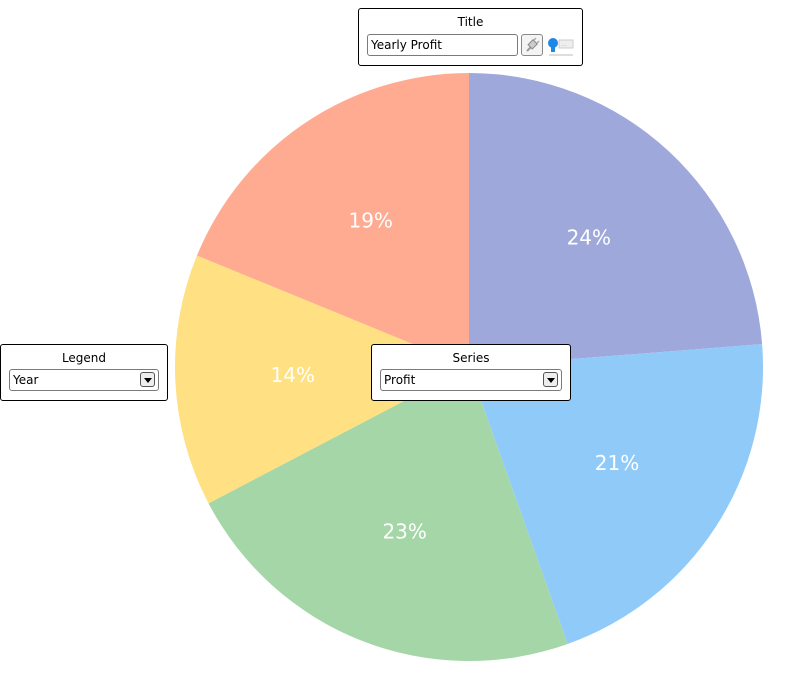 The width and height of the screenshot is (791, 678). I want to click on title-input: Yearly Profit, so click(442, 45).